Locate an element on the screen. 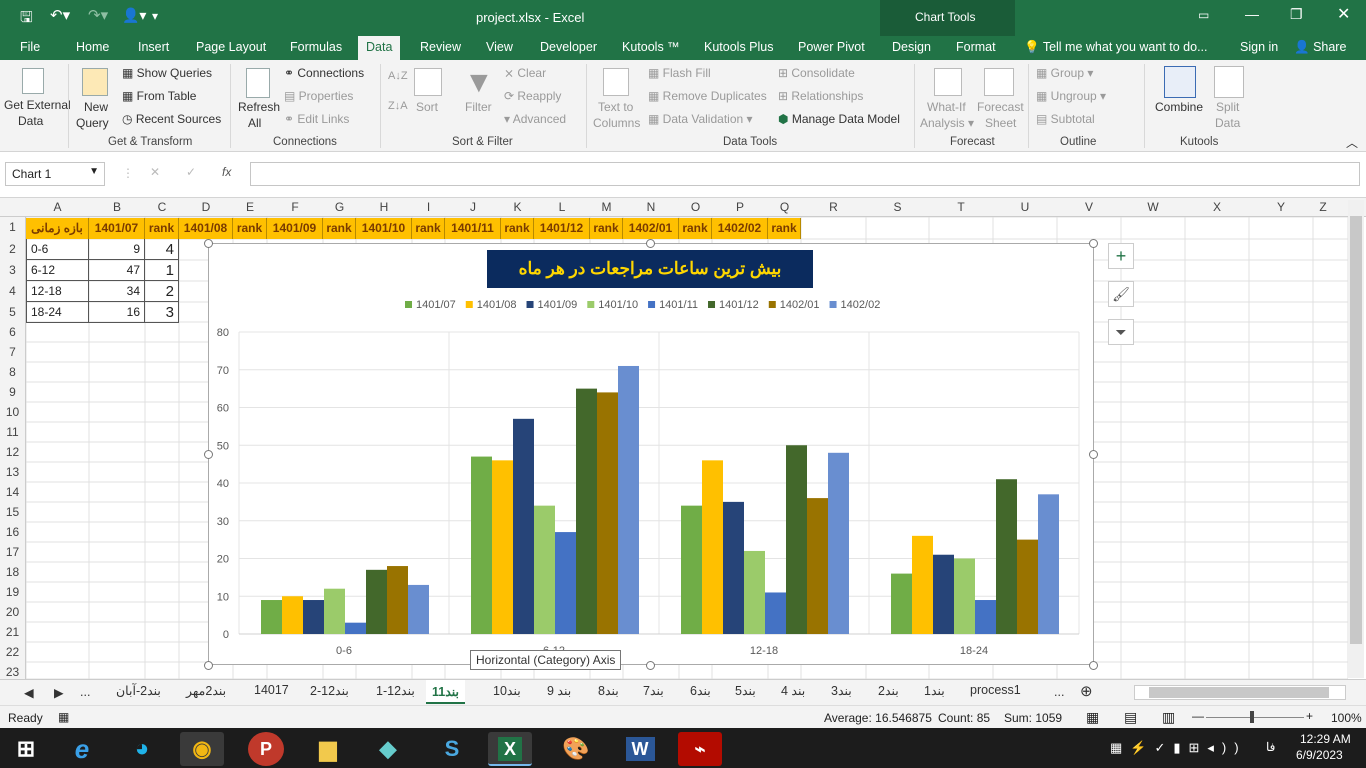  row-header-23: 23 is located at coordinates (12, 672).